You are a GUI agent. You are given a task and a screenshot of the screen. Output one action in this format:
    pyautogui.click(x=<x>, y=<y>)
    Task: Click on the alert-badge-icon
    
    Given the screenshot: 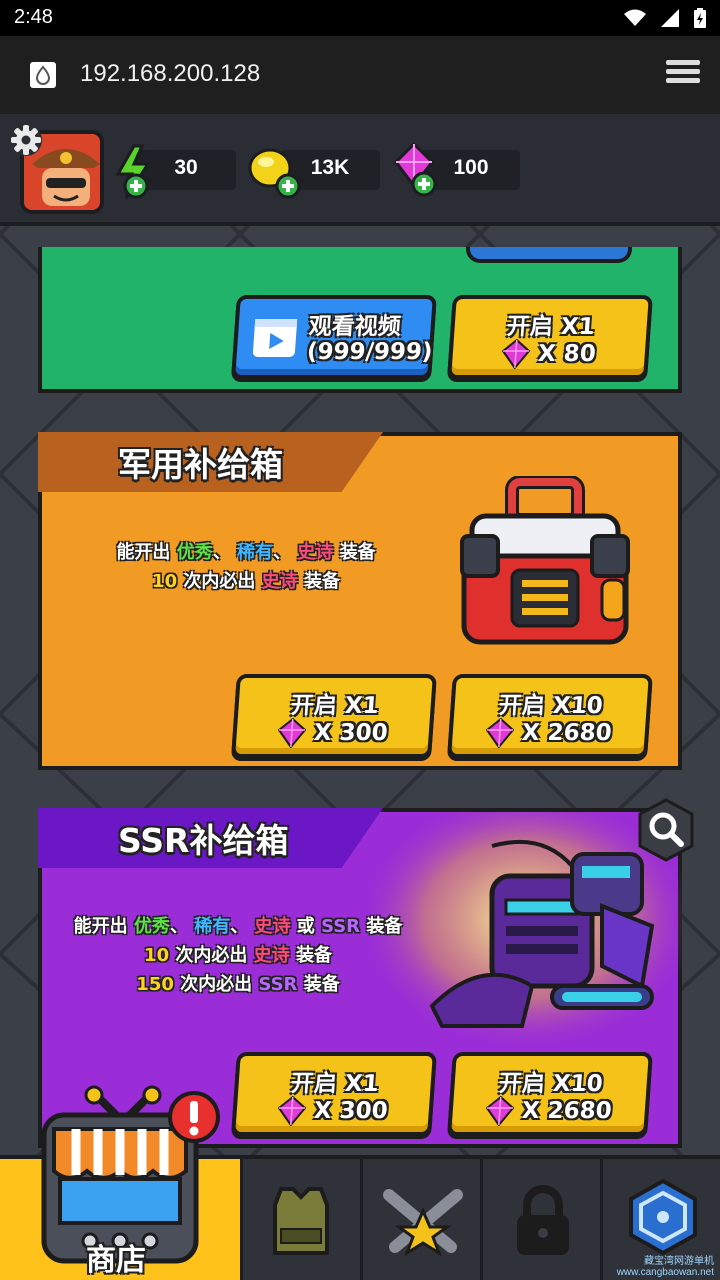 What is the action you would take?
    pyautogui.click(x=194, y=1117)
    